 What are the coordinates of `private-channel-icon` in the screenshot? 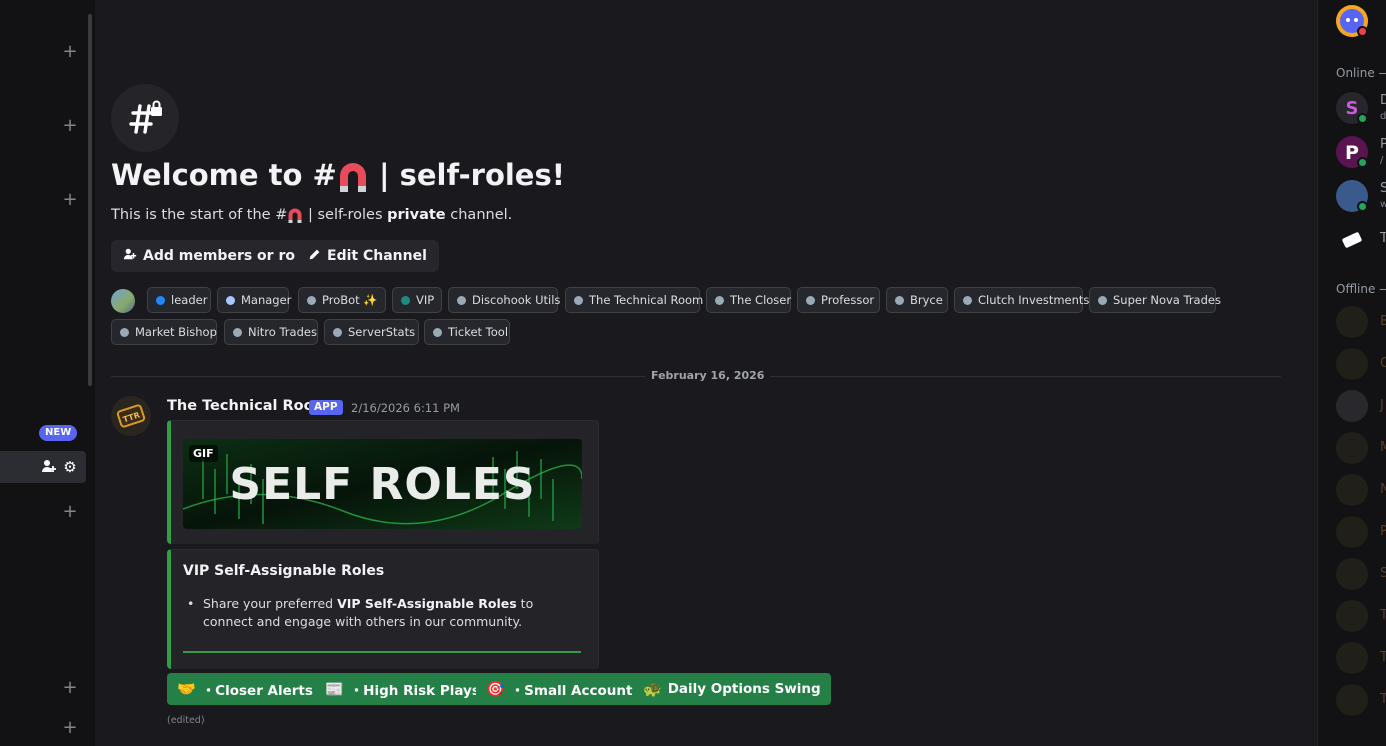 It's located at (145, 118).